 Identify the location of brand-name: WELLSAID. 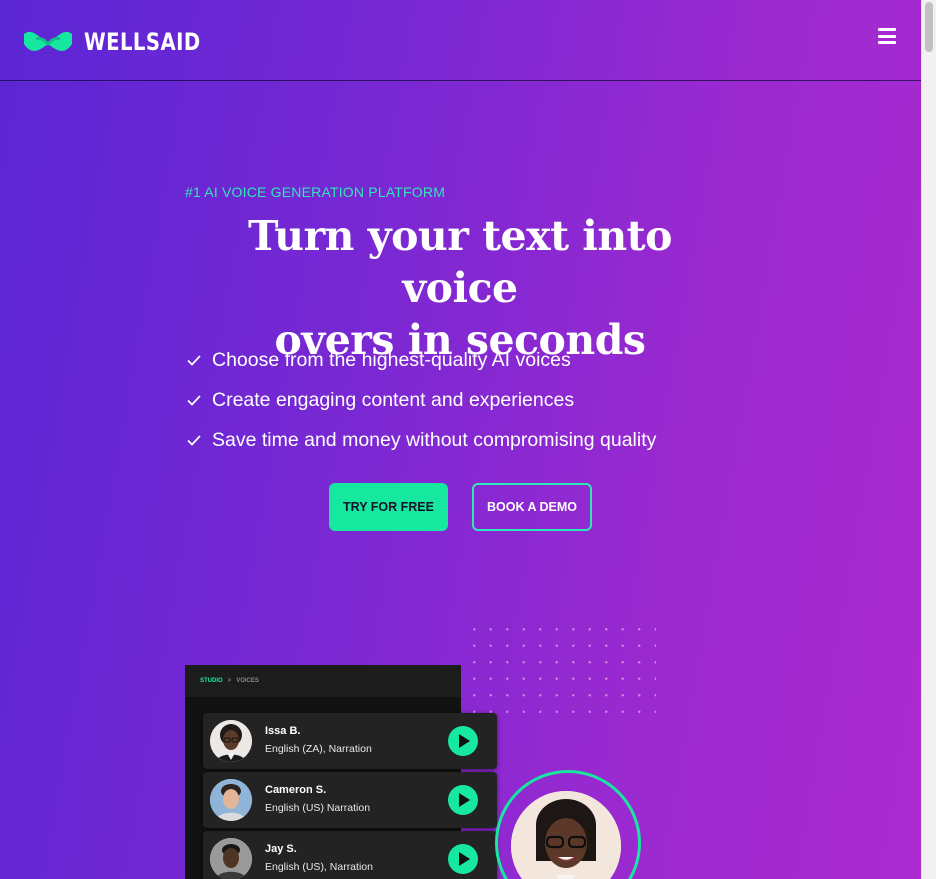
(142, 42).